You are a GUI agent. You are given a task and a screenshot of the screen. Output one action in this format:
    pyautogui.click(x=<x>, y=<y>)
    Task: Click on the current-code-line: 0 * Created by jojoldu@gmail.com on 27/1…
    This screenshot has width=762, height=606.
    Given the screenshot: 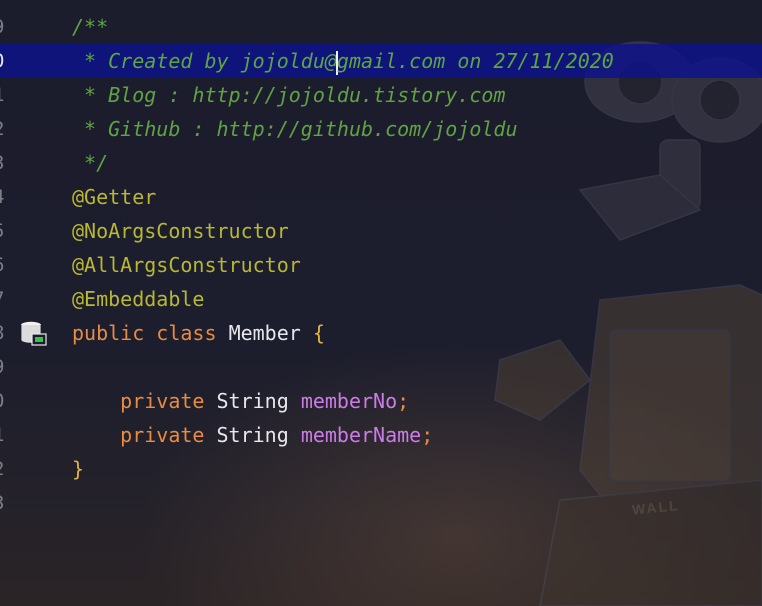 What is the action you would take?
    pyautogui.click(x=381, y=61)
    